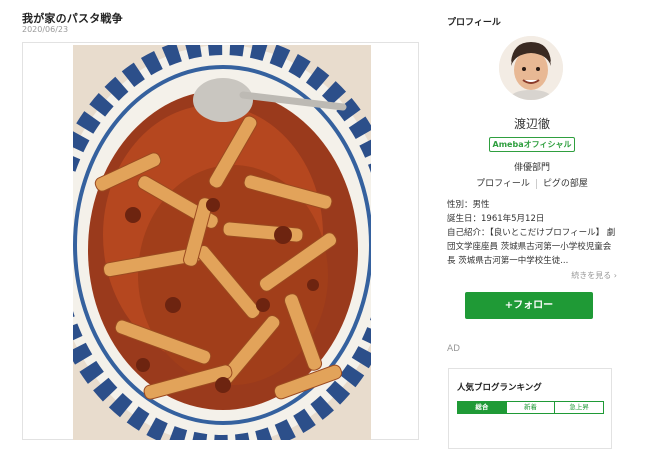  I want to click on avatar-image, so click(531, 68).